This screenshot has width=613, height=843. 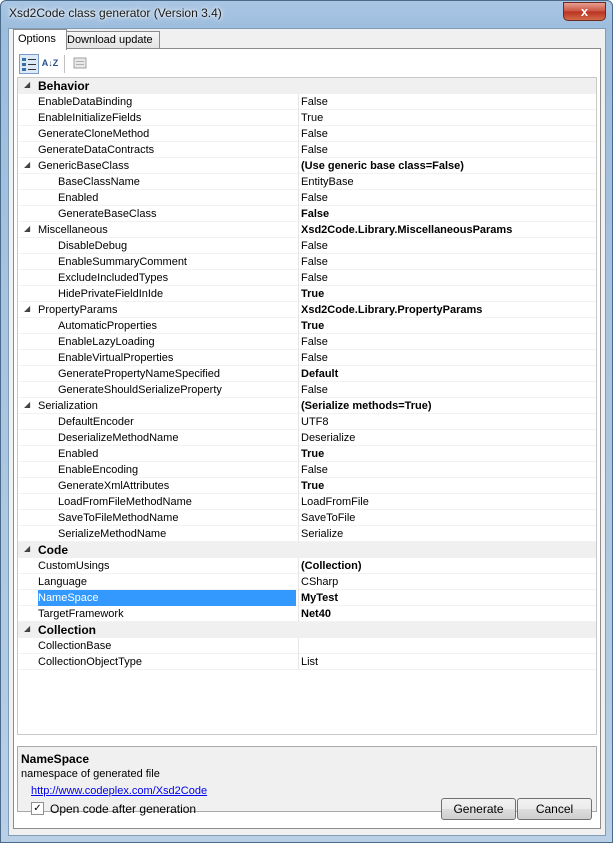 I want to click on property-value: LoadFromFile, so click(x=447, y=502).